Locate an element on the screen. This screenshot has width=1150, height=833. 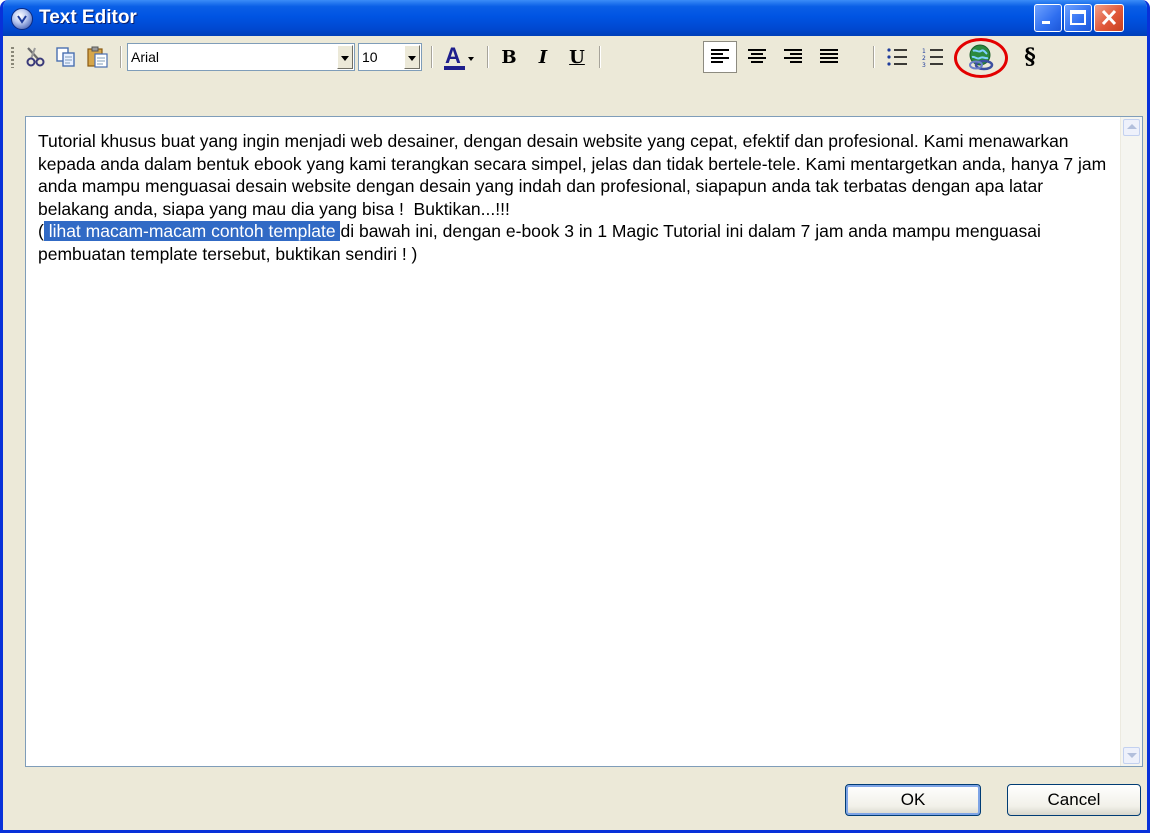
align-justify-icon is located at coordinates (829, 56).